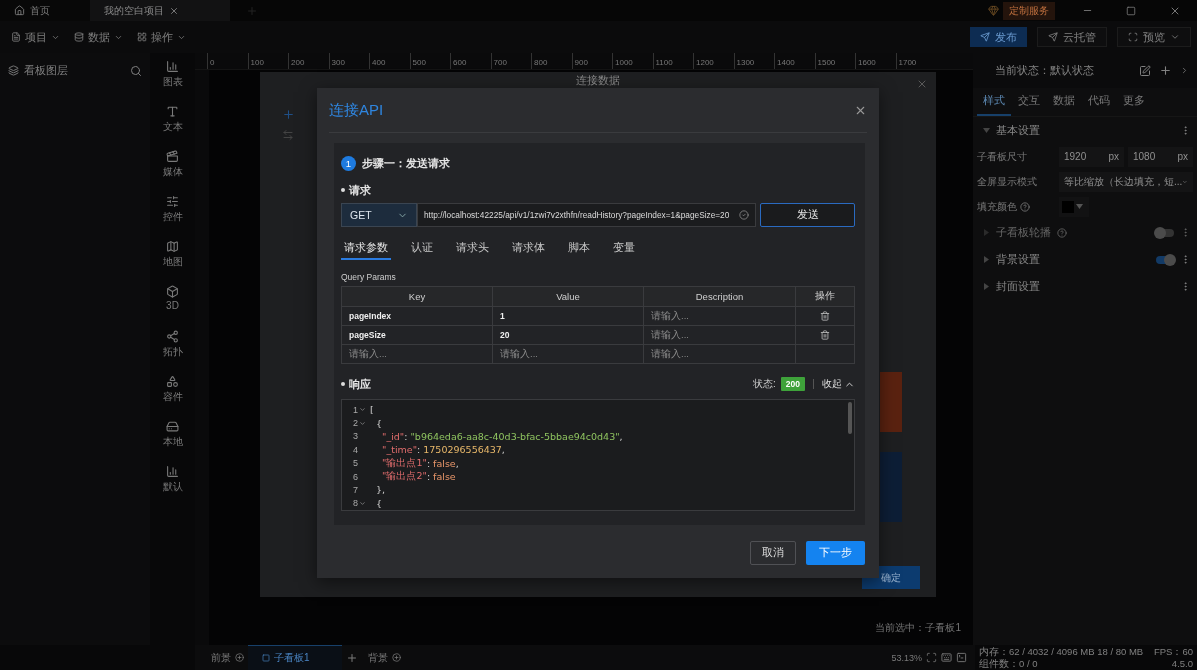 The image size is (1197, 670). What do you see at coordinates (136, 70) in the screenshot?
I see `search-icon` at bounding box center [136, 70].